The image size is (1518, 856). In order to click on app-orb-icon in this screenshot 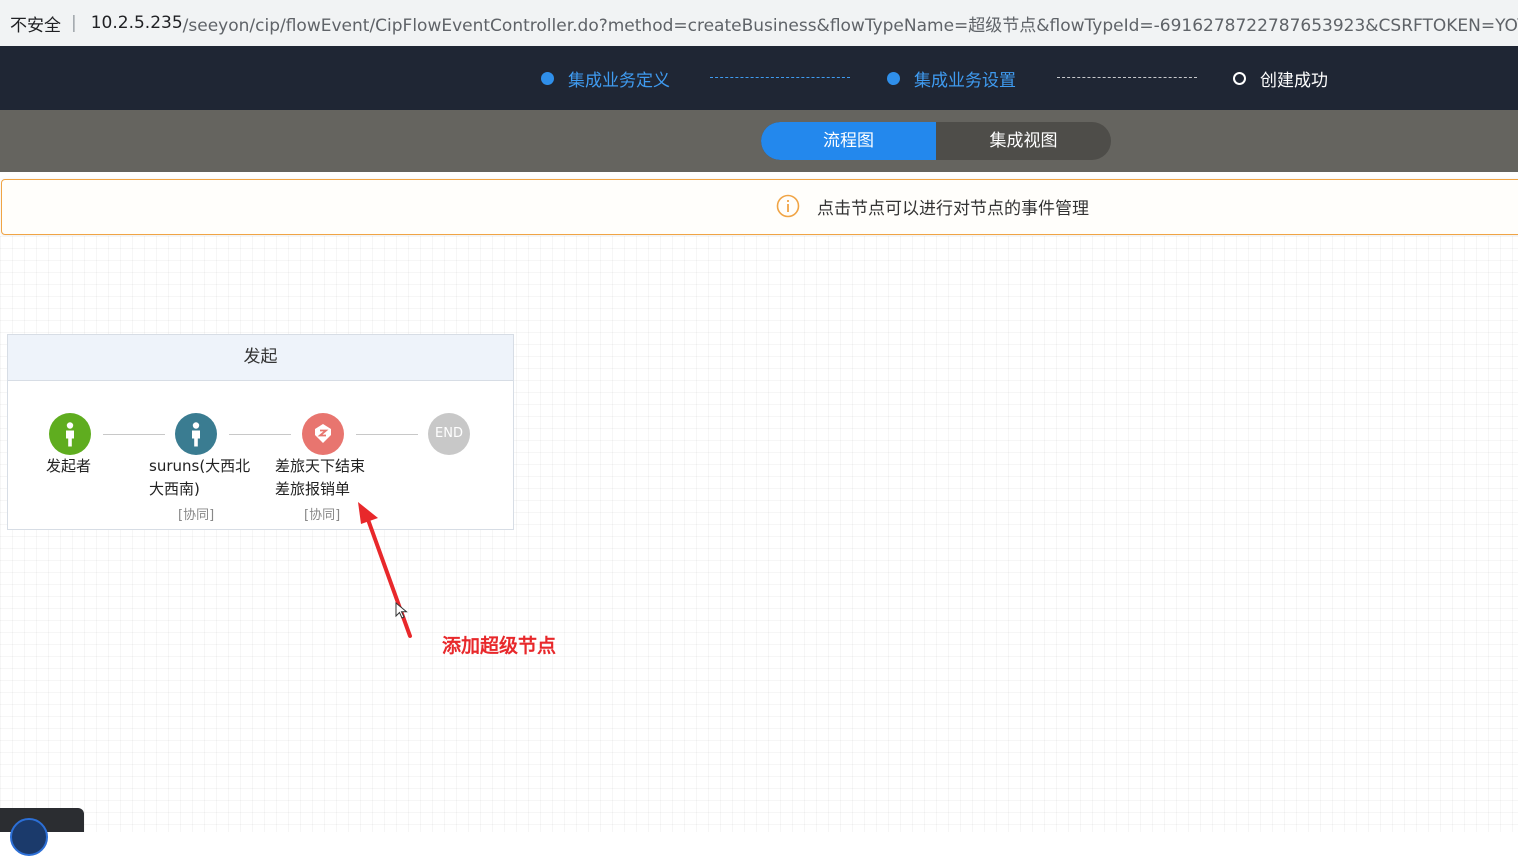, I will do `click(29, 837)`.